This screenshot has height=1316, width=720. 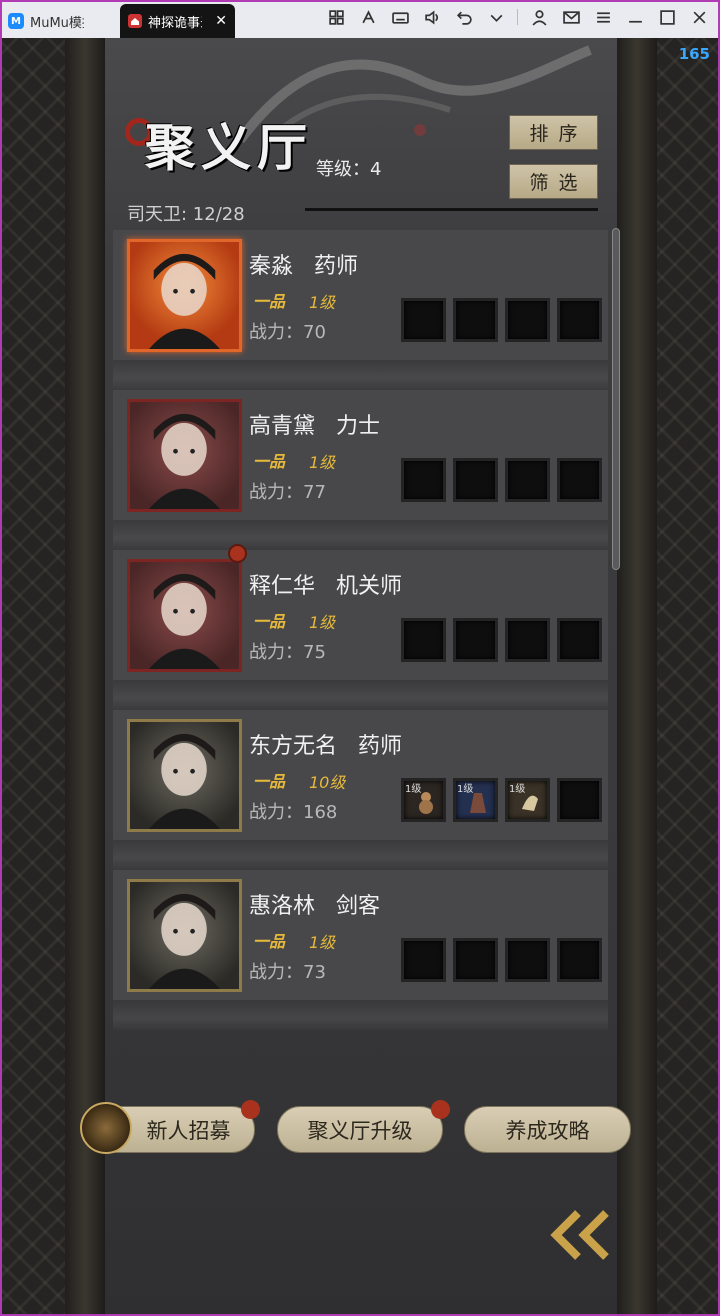 I want to click on undo-icon, so click(x=464, y=17).